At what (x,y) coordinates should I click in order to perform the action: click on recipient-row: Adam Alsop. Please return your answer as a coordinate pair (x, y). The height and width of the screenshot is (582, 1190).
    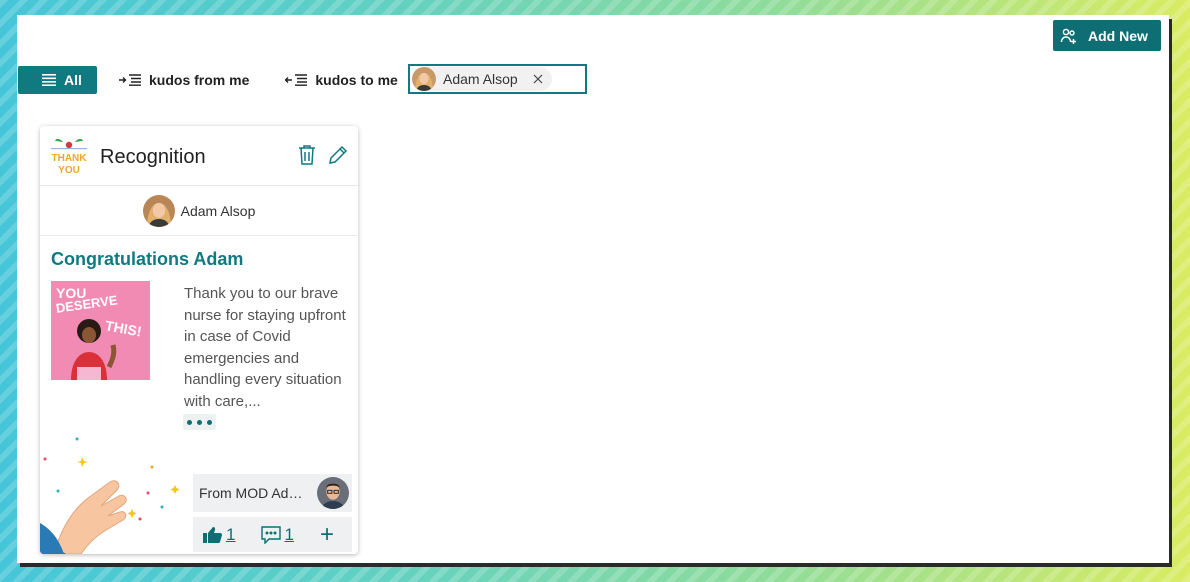
    Looking at the image, I should click on (199, 211).